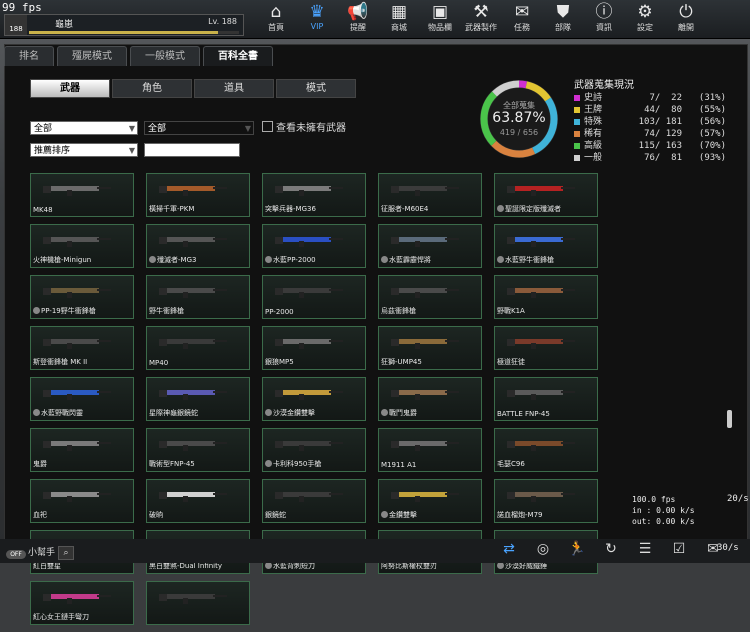  I want to click on weapon-card: 銀鏡蛇, so click(314, 501).